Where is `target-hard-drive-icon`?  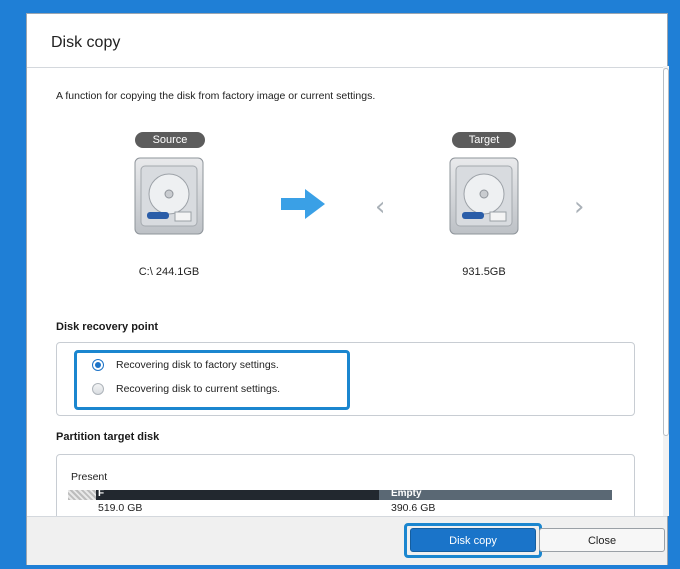
target-hard-drive-icon is located at coordinates (484, 196).